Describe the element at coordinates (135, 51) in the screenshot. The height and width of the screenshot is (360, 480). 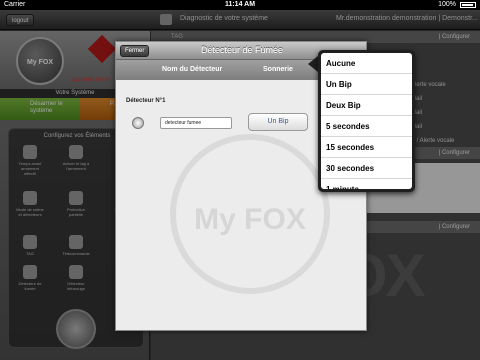
I see `close-button: Fermer` at that location.